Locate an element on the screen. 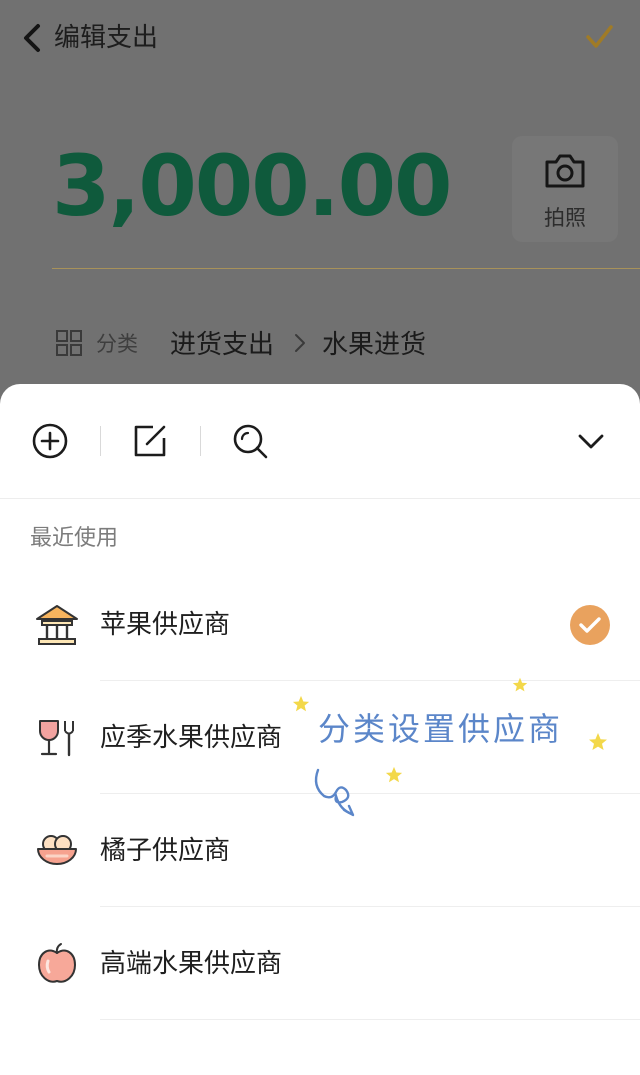 The width and height of the screenshot is (640, 1075). category-sub: 水果进货 is located at coordinates (374, 342).